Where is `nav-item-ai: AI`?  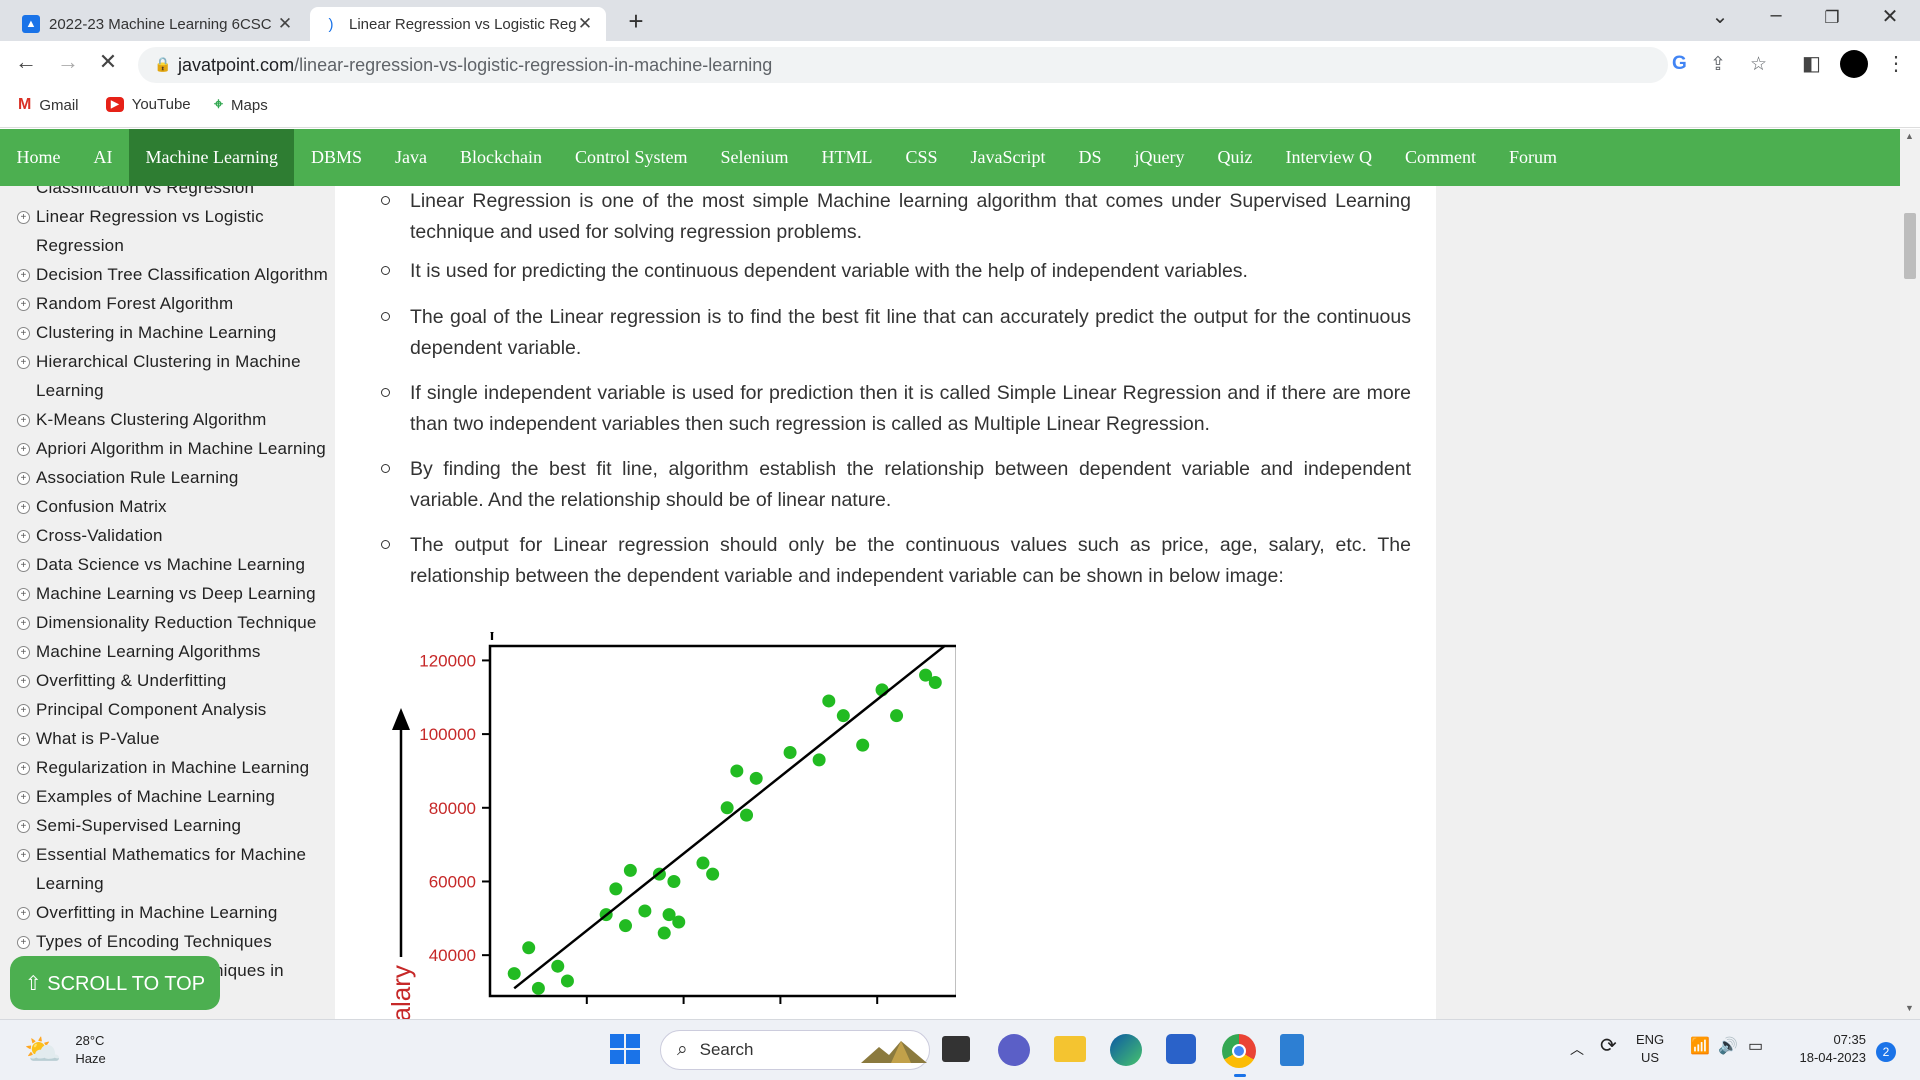
nav-item-ai: AI is located at coordinates (103, 157).